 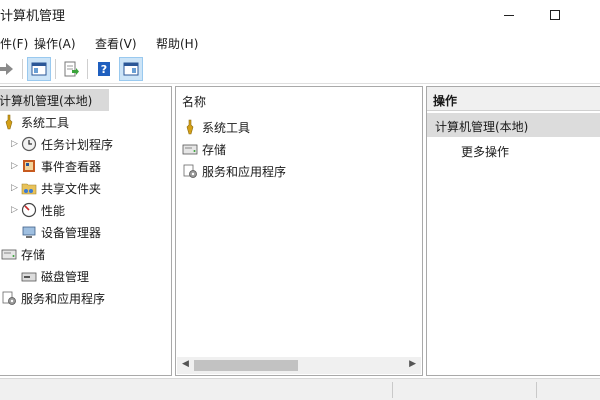 I want to click on performance-icon, so click(x=29, y=210).